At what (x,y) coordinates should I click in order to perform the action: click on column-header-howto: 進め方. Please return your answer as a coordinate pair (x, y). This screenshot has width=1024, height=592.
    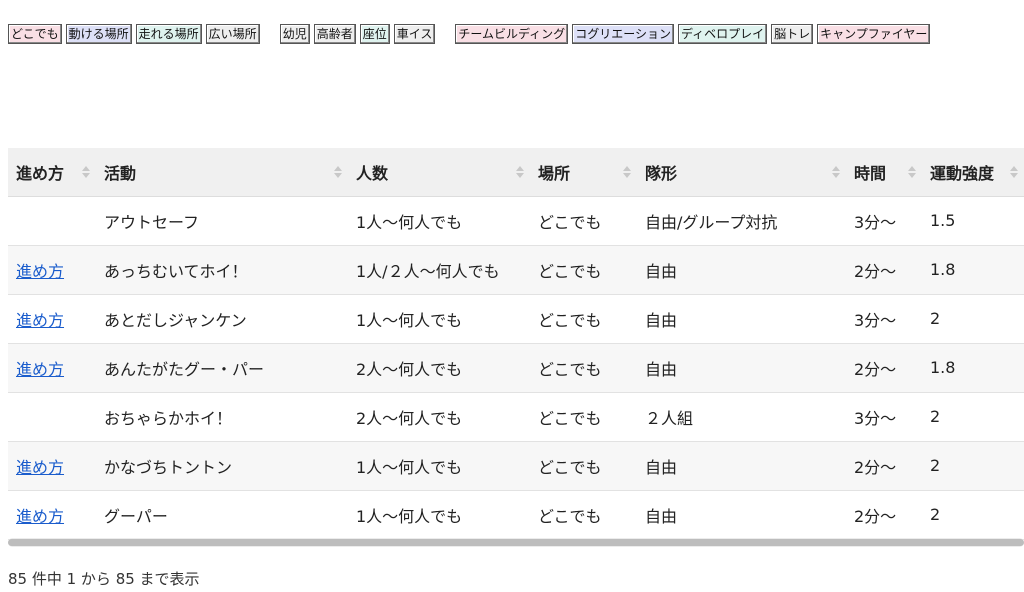
    Looking at the image, I should click on (52, 172).